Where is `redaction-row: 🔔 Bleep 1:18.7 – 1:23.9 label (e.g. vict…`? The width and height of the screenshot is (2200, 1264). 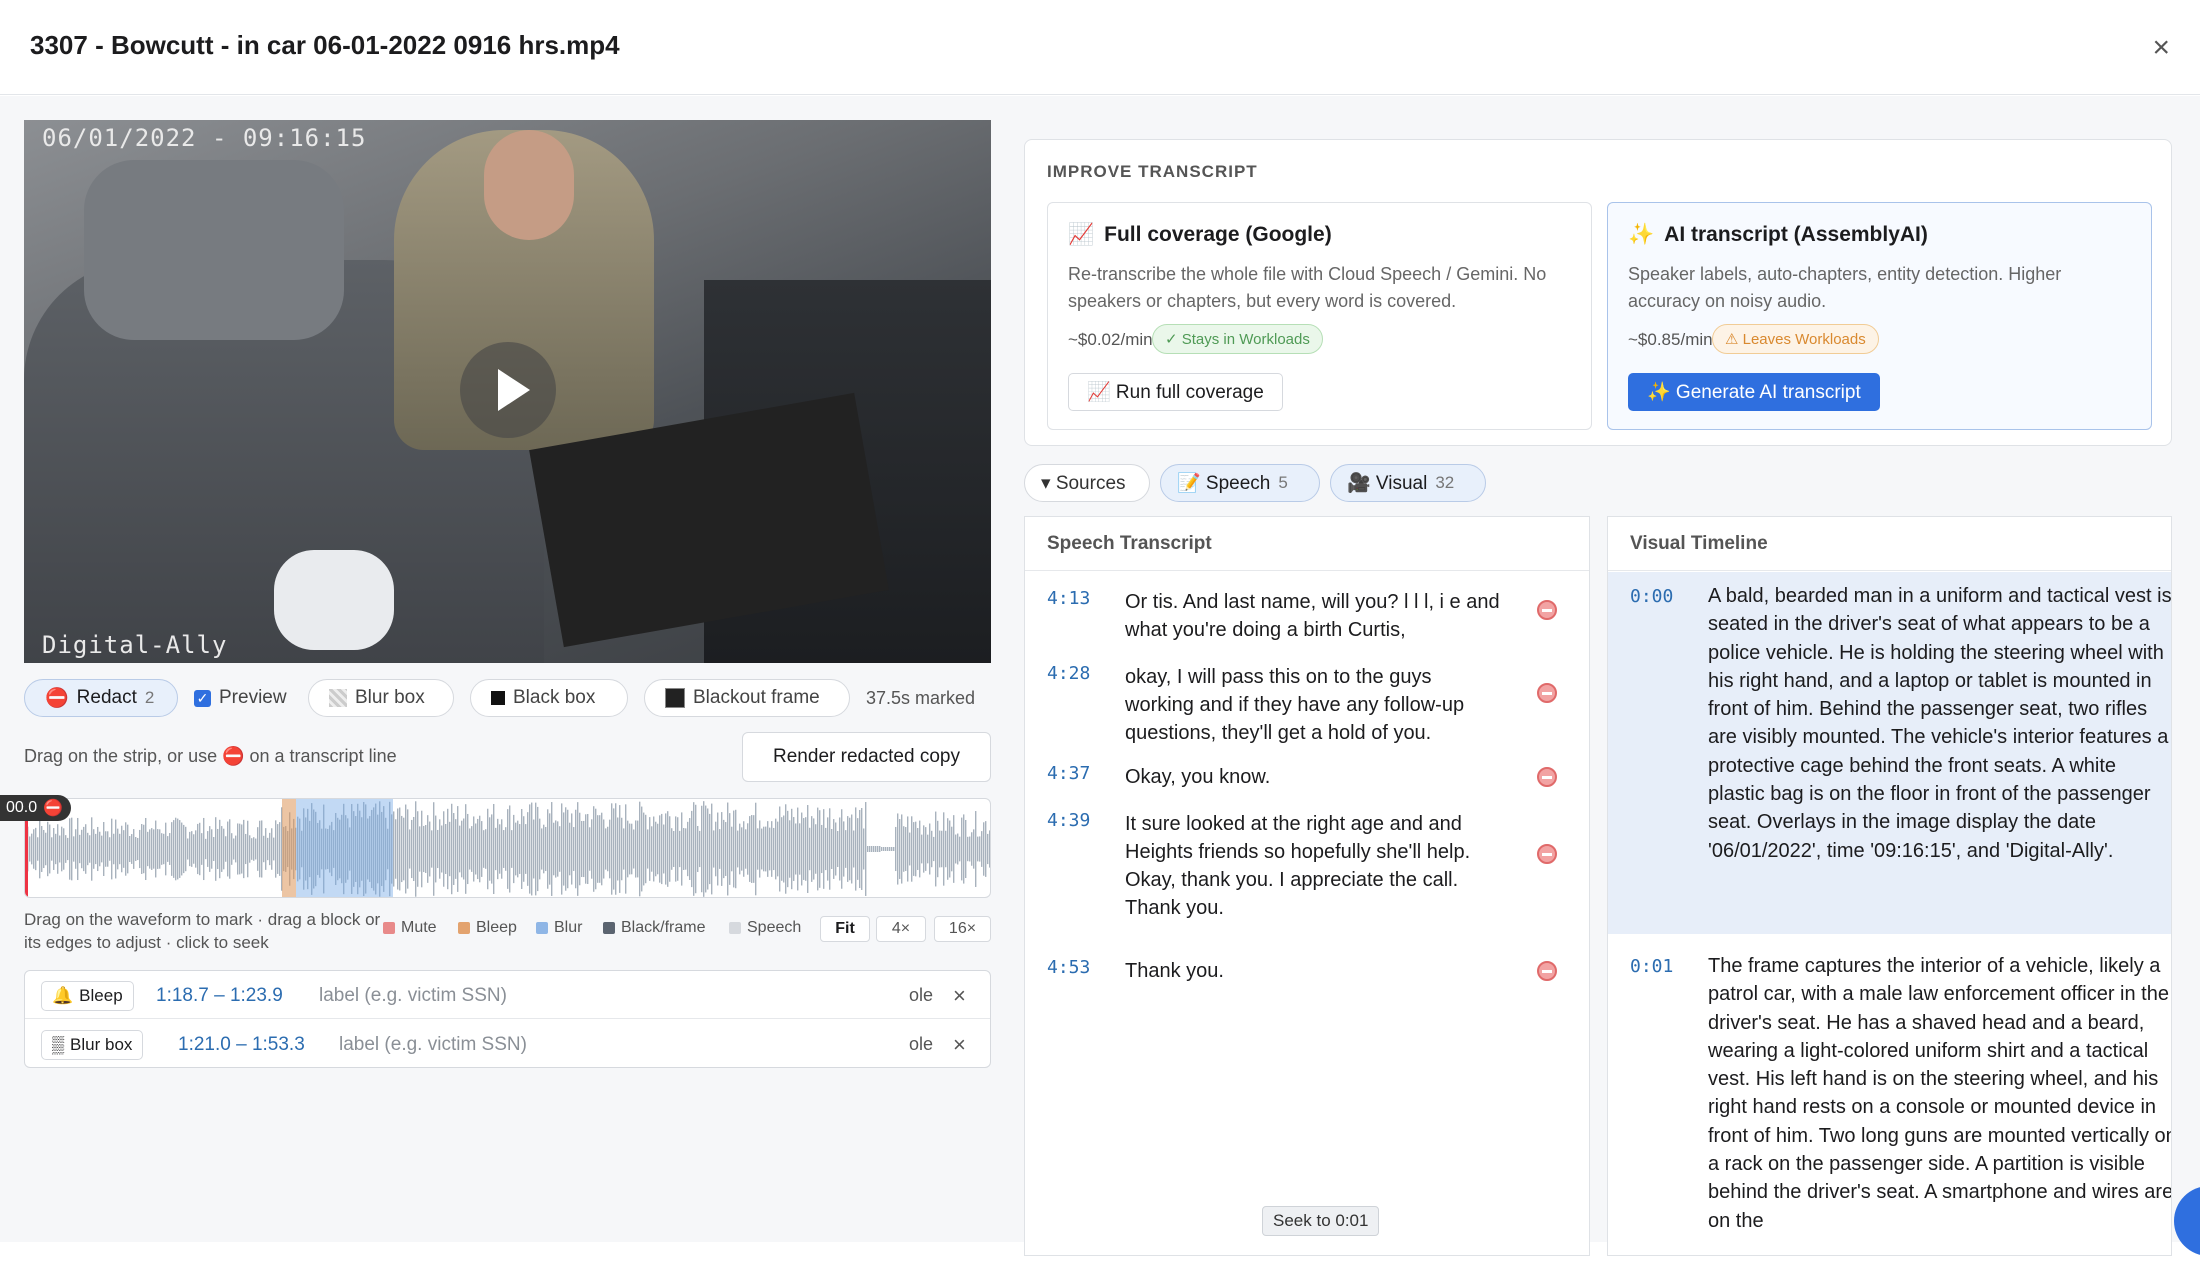 redaction-row: 🔔 Bleep 1:18.7 – 1:23.9 label (e.g. vict… is located at coordinates (507, 995).